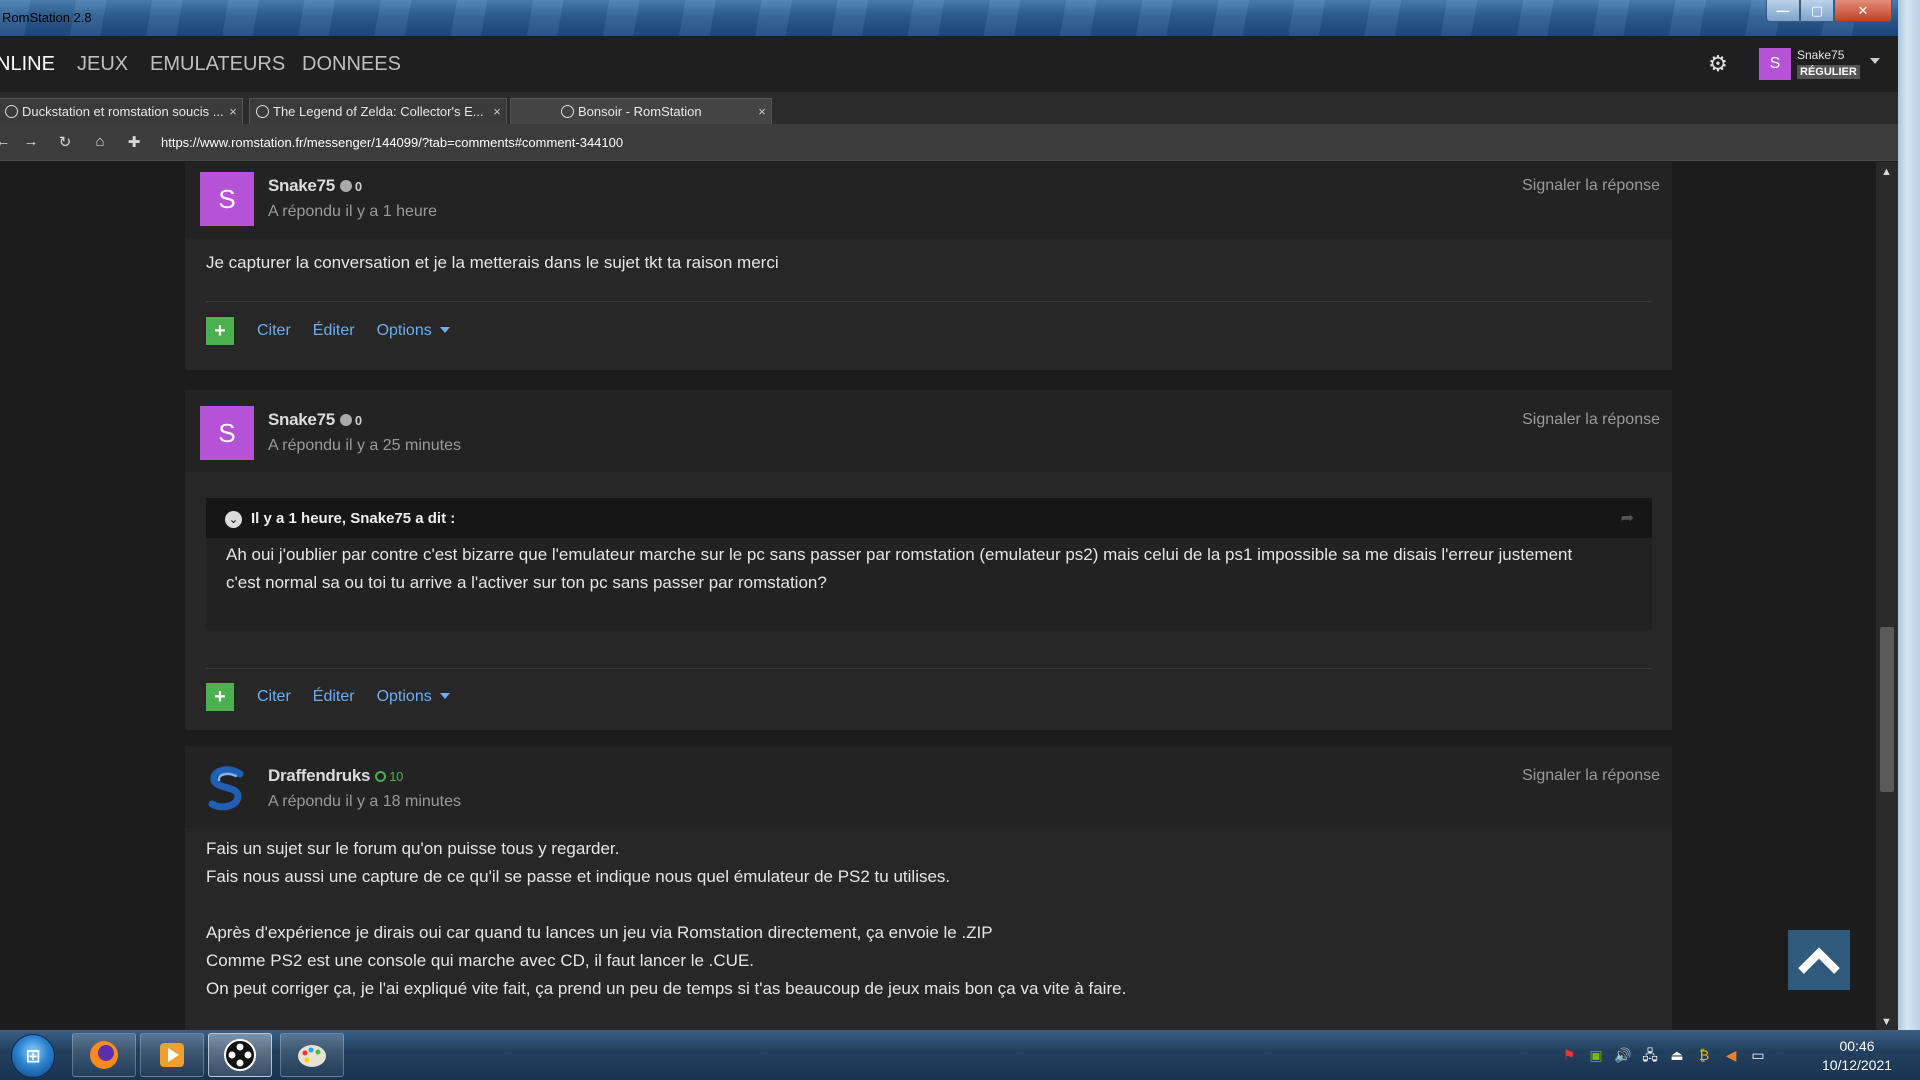  Describe the element at coordinates (134, 142) in the screenshot. I see `new-tab-plus-icon: ✚` at that location.